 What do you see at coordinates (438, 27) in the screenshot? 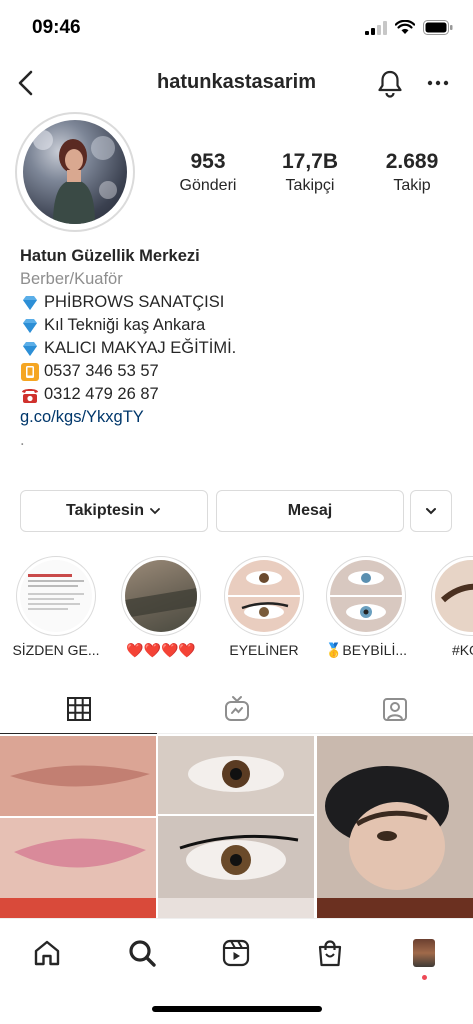
I see `battery-icon` at bounding box center [438, 27].